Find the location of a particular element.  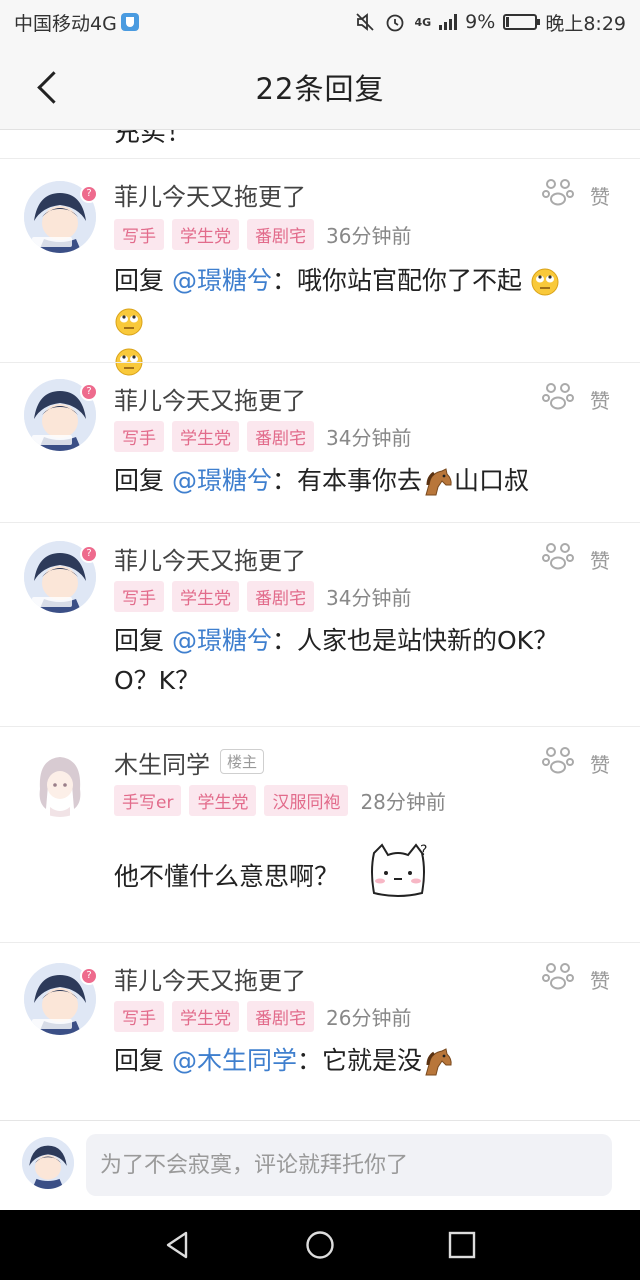

previous-comment-tail: 充实！ is located at coordinates (153, 139).